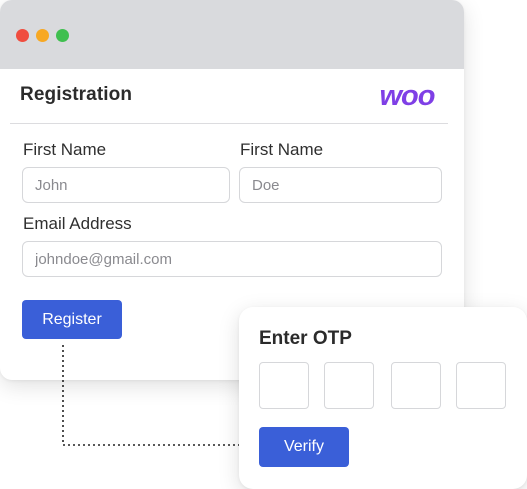 The width and height of the screenshot is (527, 489). I want to click on last-name-label: First Name, so click(282, 149).